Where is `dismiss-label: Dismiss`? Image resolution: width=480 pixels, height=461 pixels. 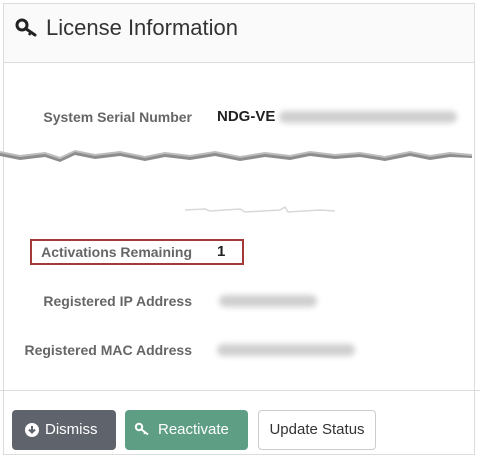 dismiss-label: Dismiss is located at coordinates (71, 429).